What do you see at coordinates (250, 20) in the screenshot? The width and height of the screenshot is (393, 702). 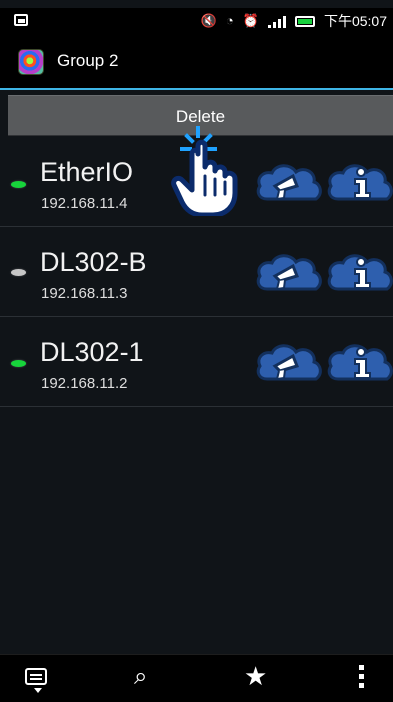 I see `alarm-icon: ⏰` at bounding box center [250, 20].